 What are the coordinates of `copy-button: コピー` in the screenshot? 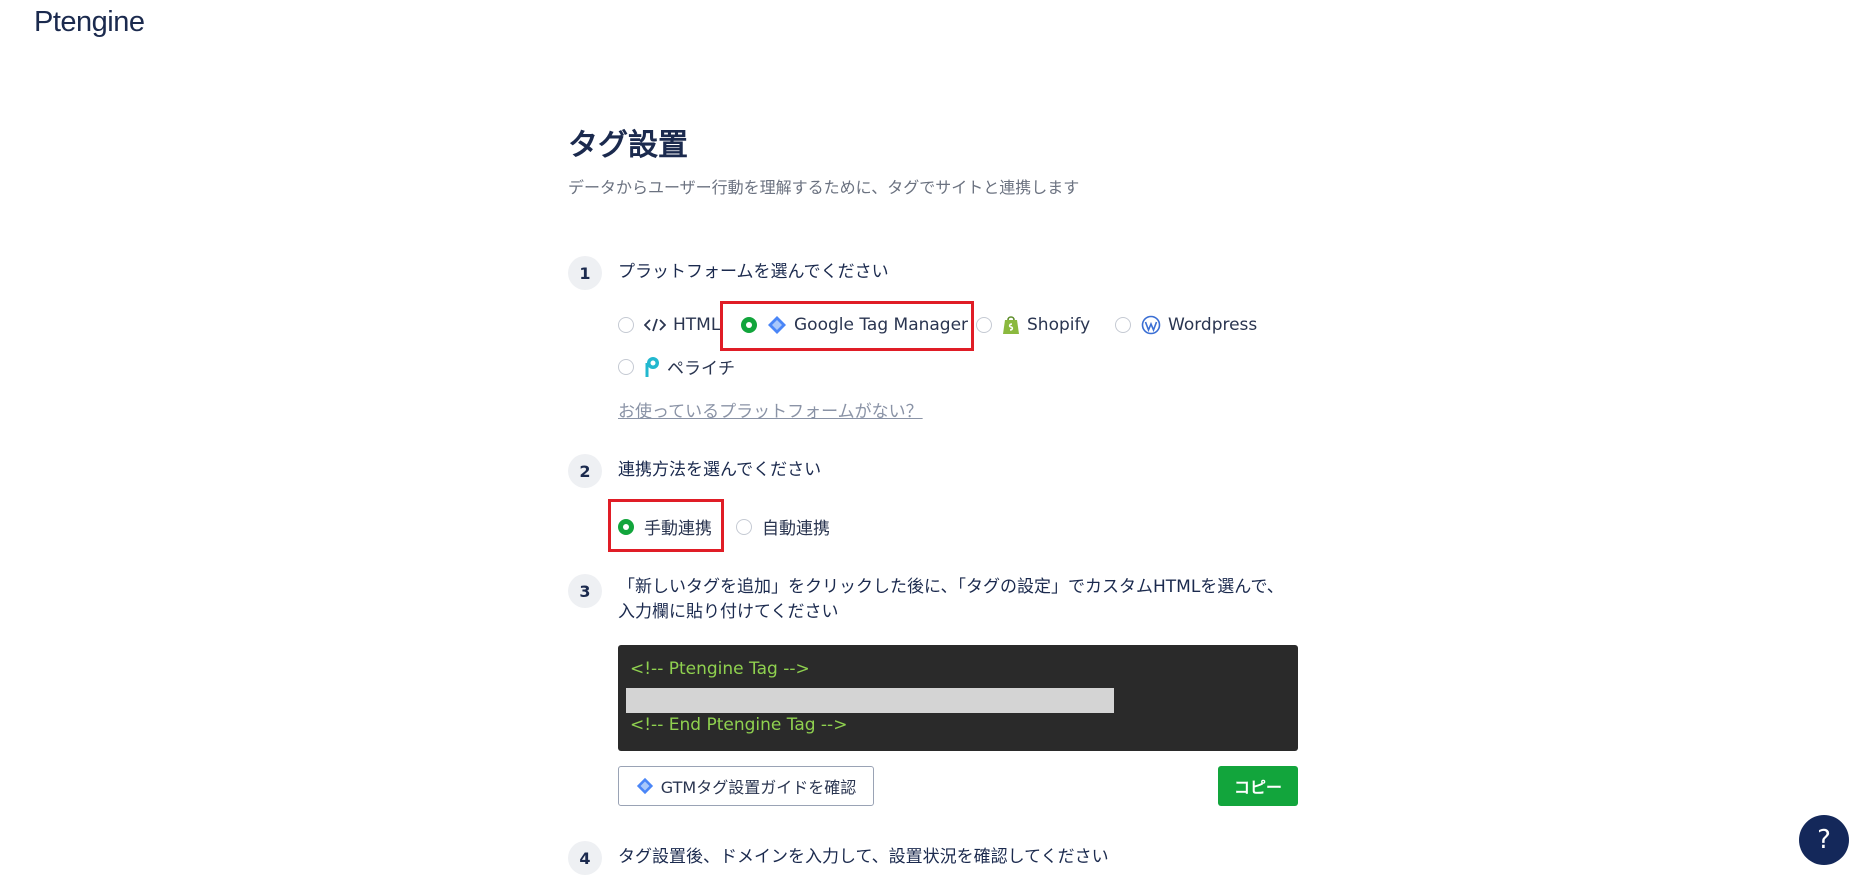 It's located at (1258, 786).